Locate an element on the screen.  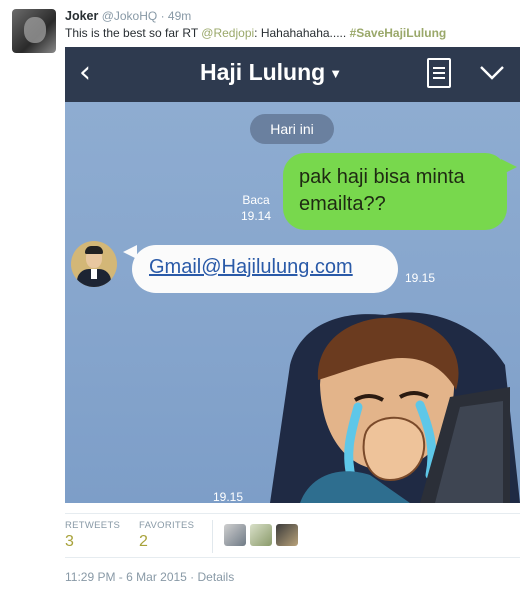
tweet-stats: RETWEETS 3 FAVORITES 2 is located at coordinates (292, 535).